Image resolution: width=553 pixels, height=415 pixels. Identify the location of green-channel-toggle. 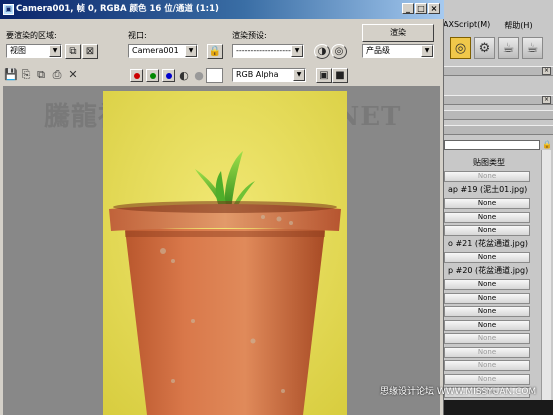
(152, 75).